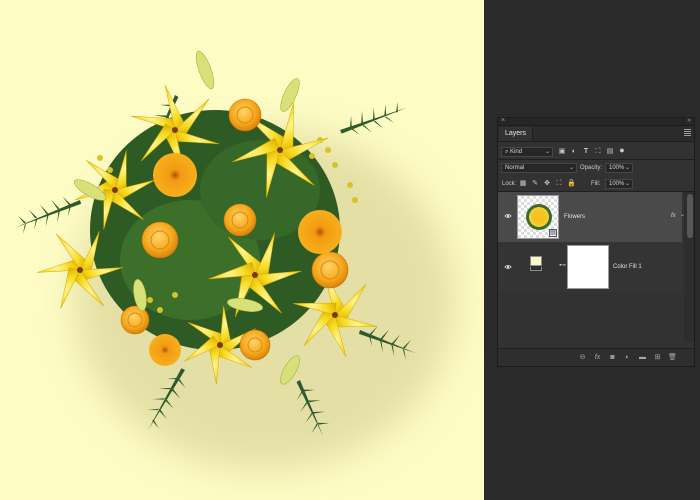  What do you see at coordinates (657, 357) in the screenshot?
I see `new-layer-icon: ⊞` at bounding box center [657, 357].